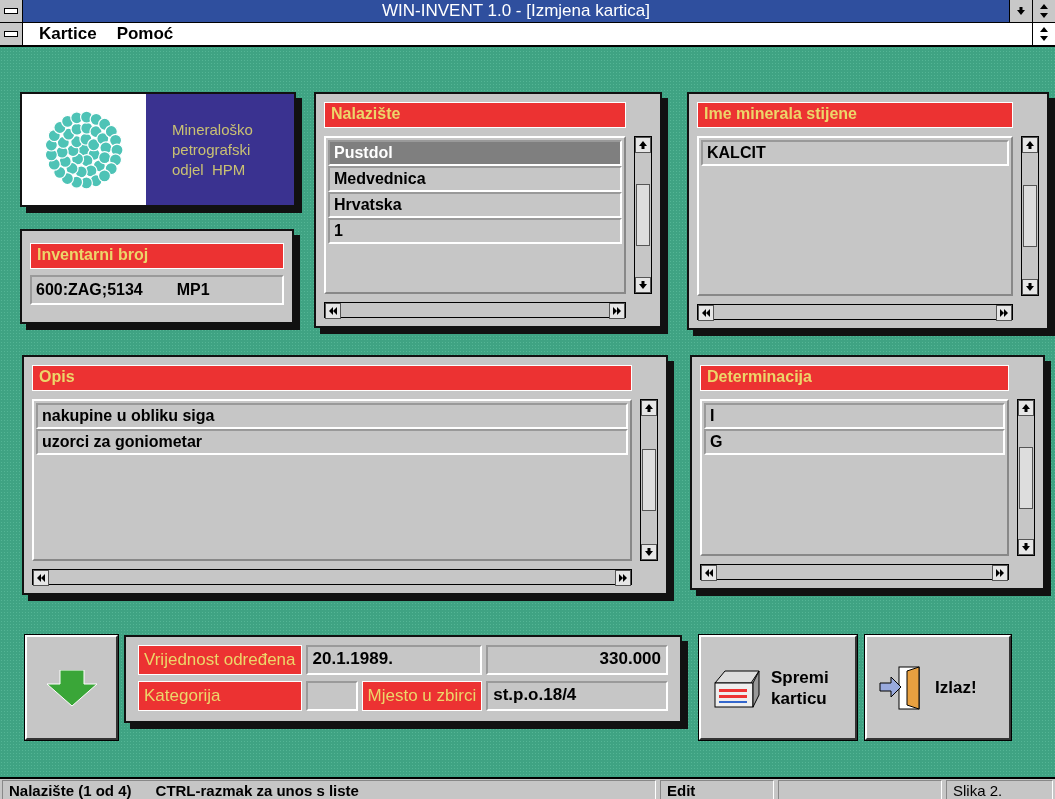 This screenshot has height=799, width=1055. I want to click on logo-text: odjel HPM, so click(209, 169).